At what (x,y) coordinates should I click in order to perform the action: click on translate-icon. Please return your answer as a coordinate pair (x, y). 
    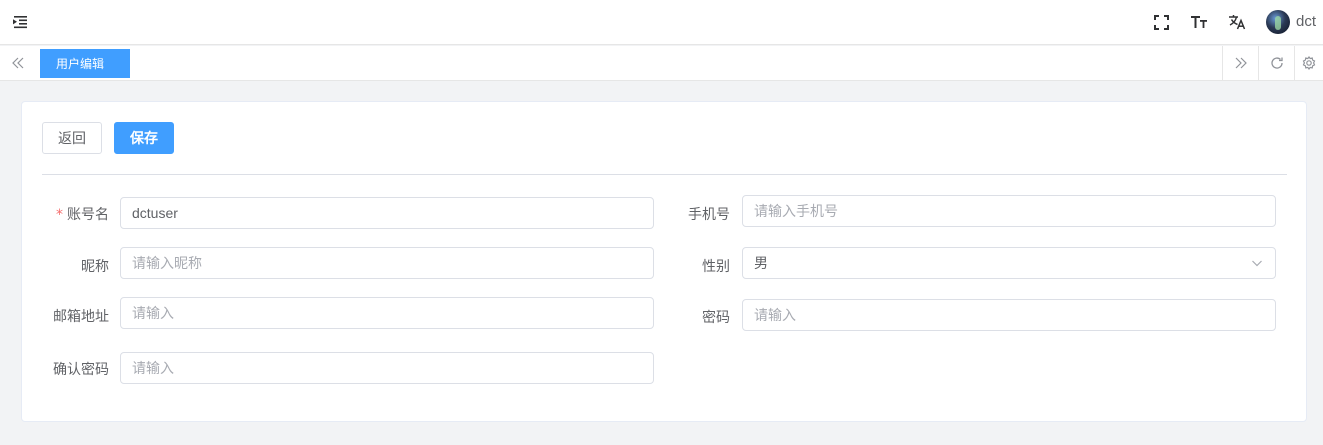
    Looking at the image, I should click on (1237, 22).